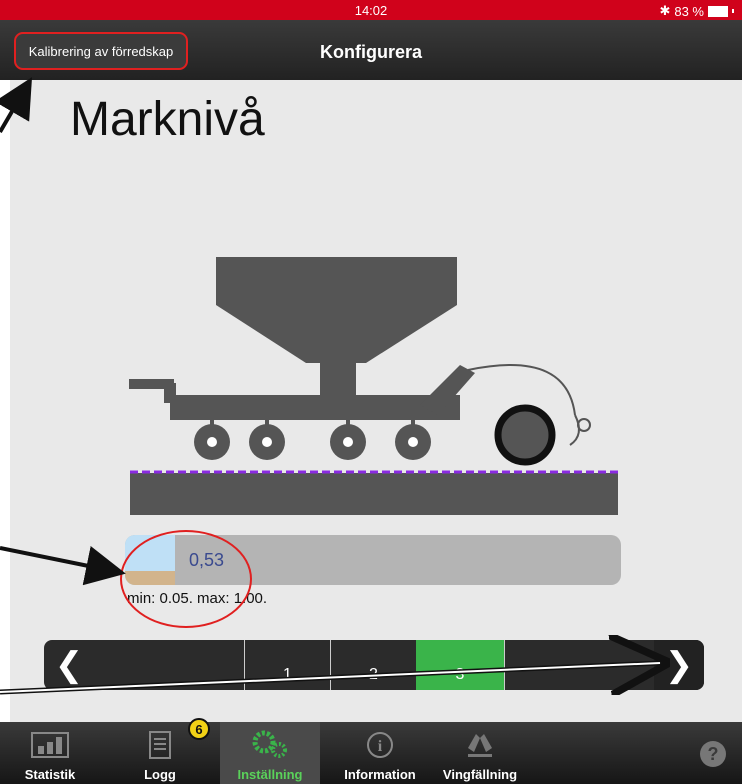  What do you see at coordinates (270, 774) in the screenshot?
I see `tab-label: Inställning` at bounding box center [270, 774].